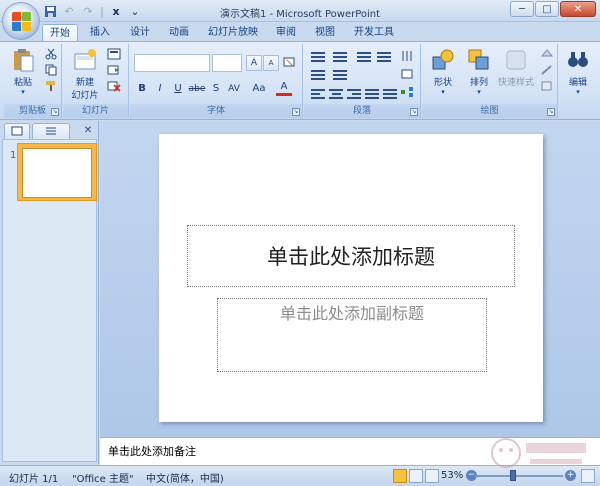  I want to click on copy-icon, so click(51, 70).